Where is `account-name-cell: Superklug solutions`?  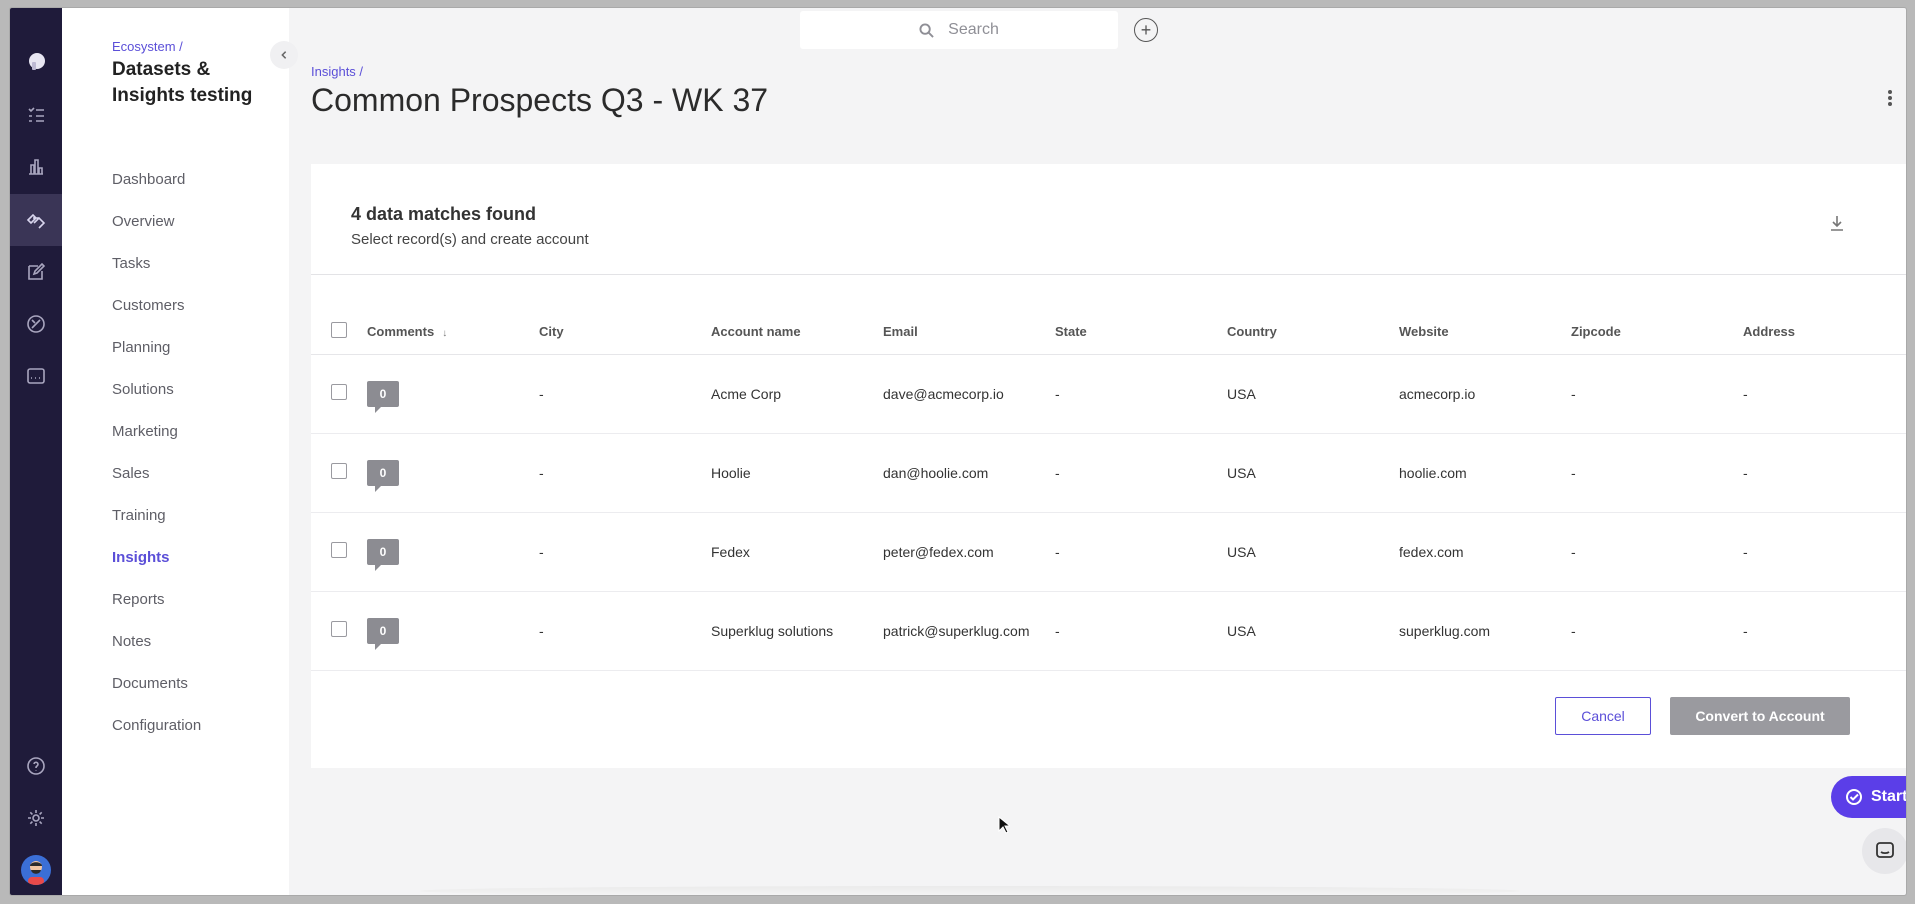
account-name-cell: Superklug solutions is located at coordinates (797, 631).